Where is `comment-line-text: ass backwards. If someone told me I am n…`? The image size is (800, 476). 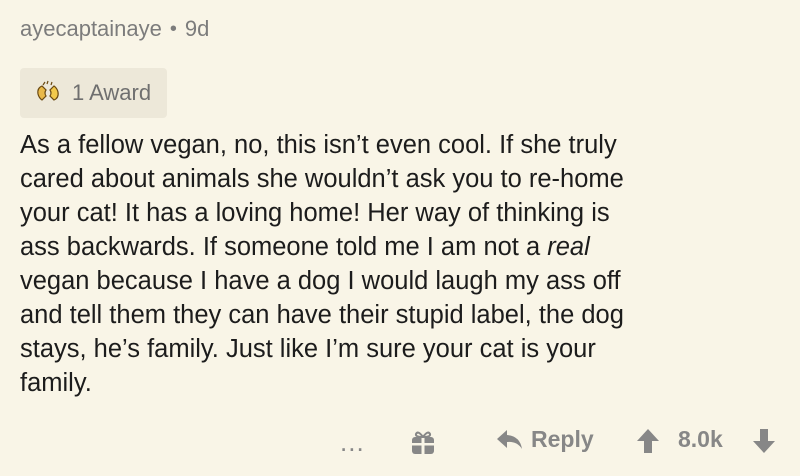 comment-line-text: ass backwards. If someone told me I am n… is located at coordinates (284, 247).